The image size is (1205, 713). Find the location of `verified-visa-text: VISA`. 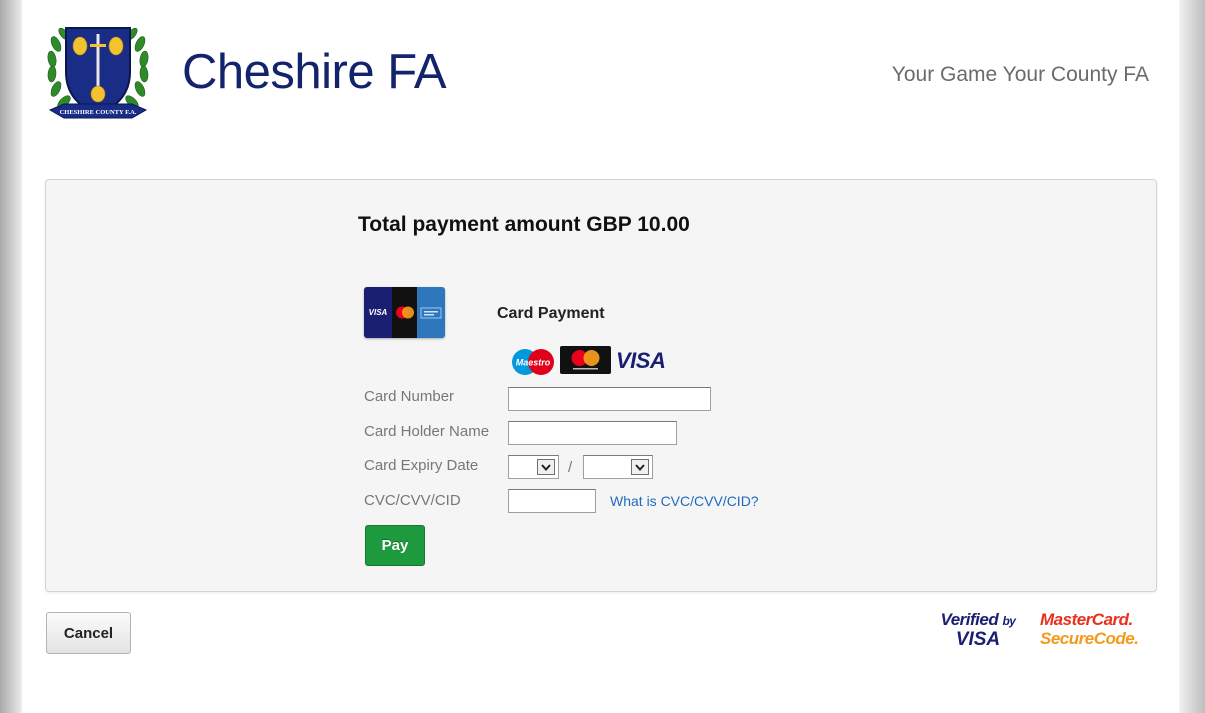

verified-visa-text: VISA is located at coordinates (978, 639).